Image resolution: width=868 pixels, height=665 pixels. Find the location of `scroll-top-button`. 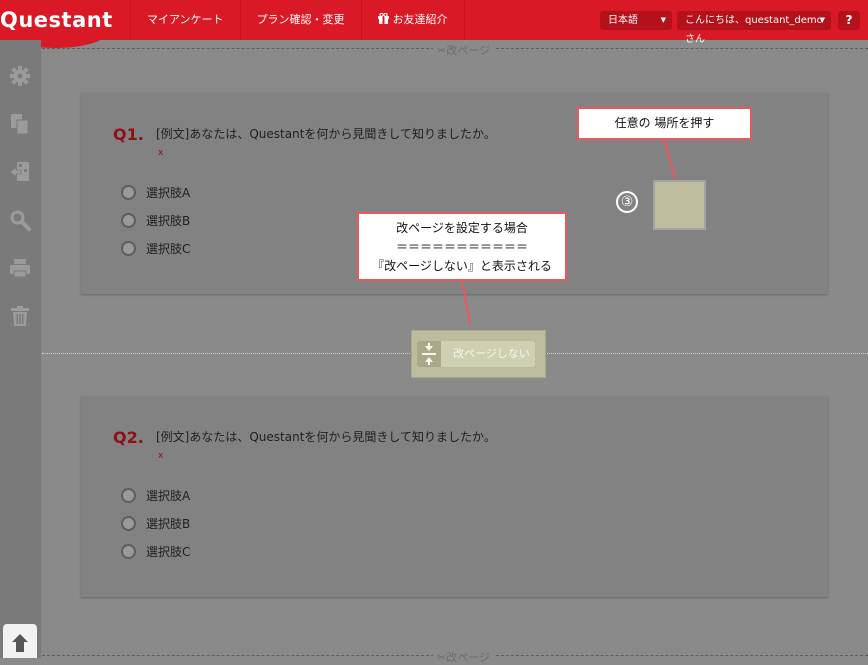

scroll-top-button is located at coordinates (20, 641).